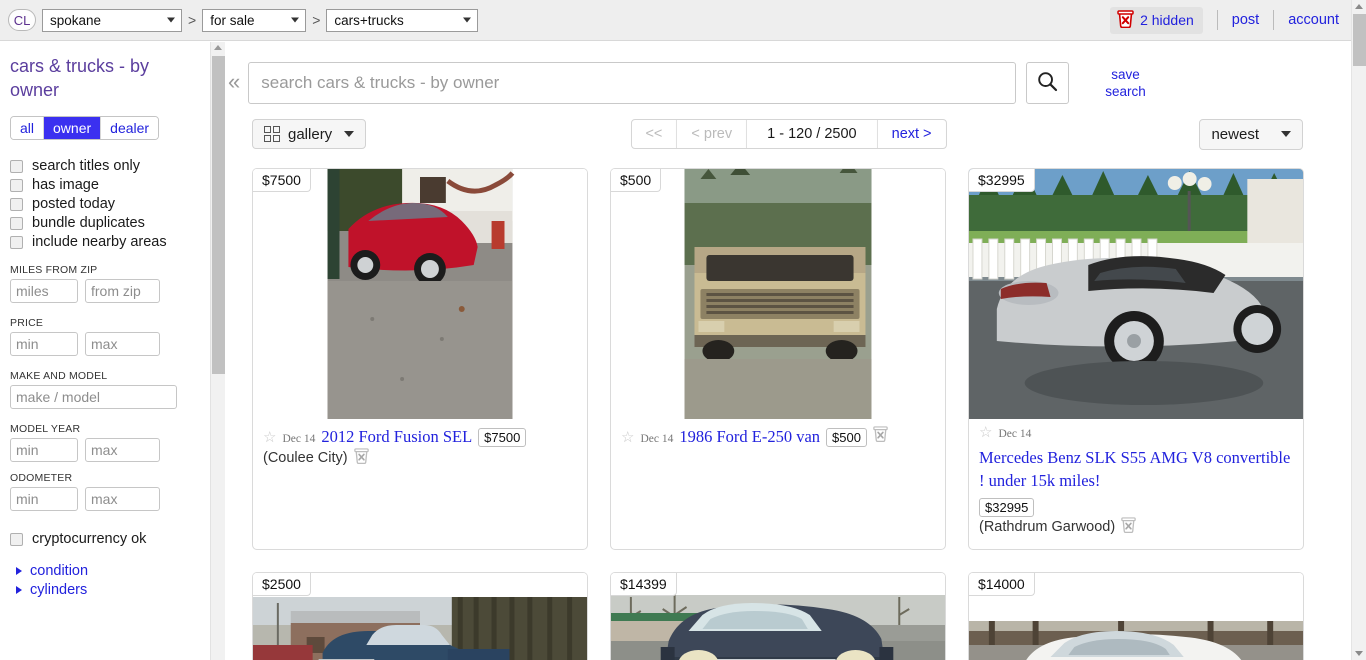  I want to click on listing-image: $14399, so click(778, 616).